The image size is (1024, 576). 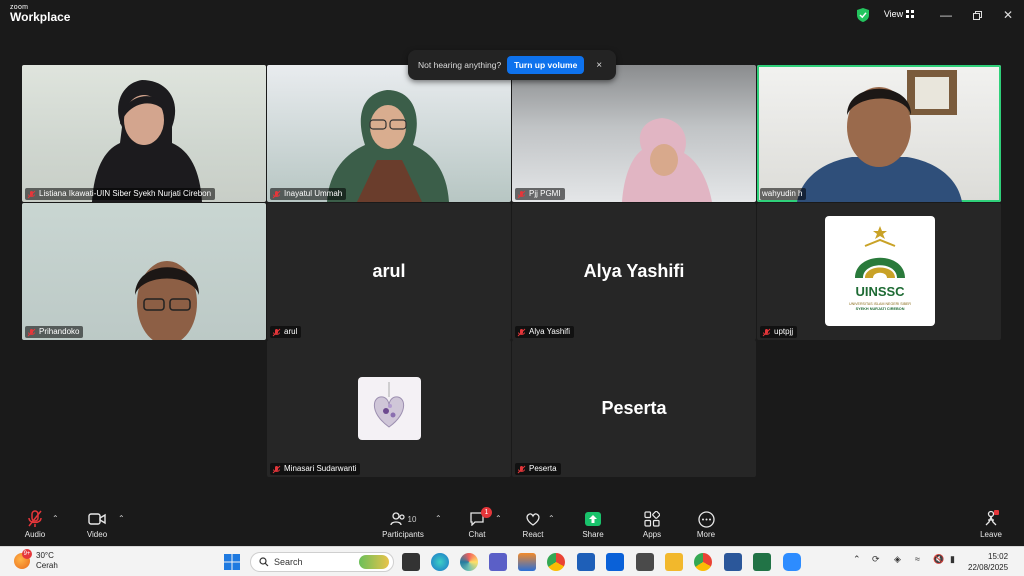 I want to click on taskbar-search-input: Search, so click(x=322, y=562).